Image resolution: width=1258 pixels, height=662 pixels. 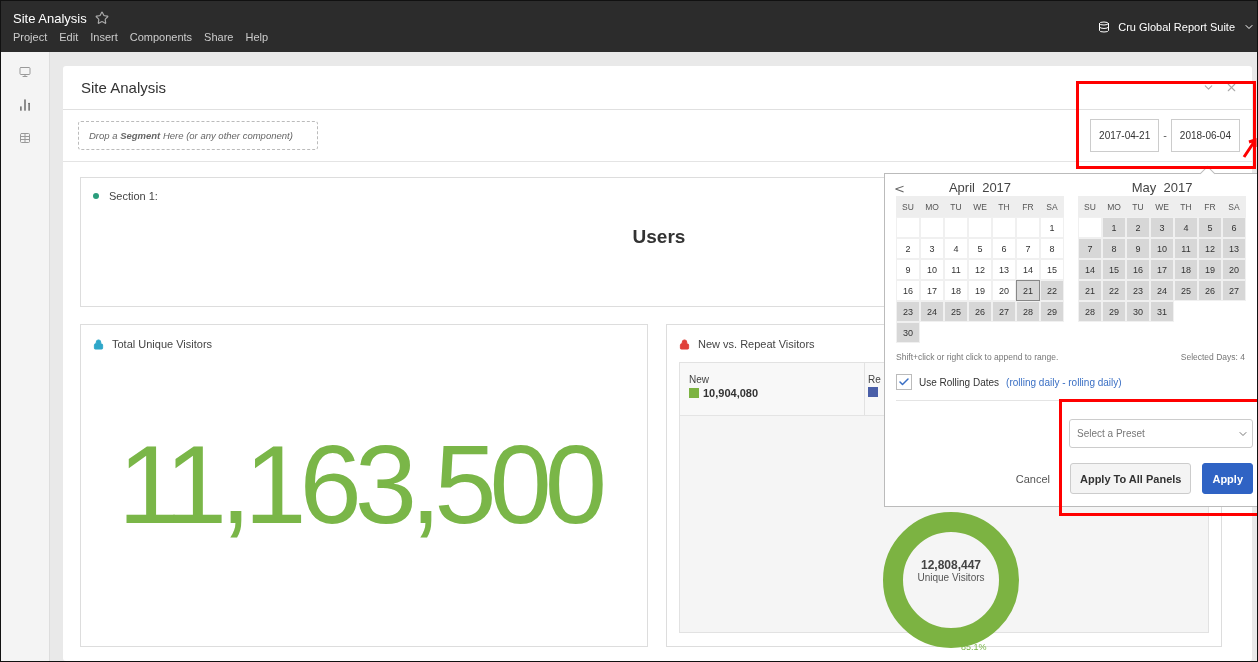 What do you see at coordinates (219, 36) in the screenshot?
I see `menu-item: Share` at bounding box center [219, 36].